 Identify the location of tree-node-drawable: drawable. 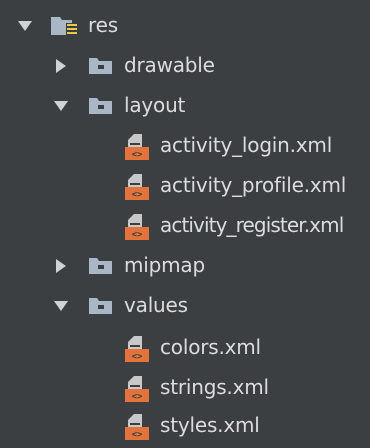
(185, 66).